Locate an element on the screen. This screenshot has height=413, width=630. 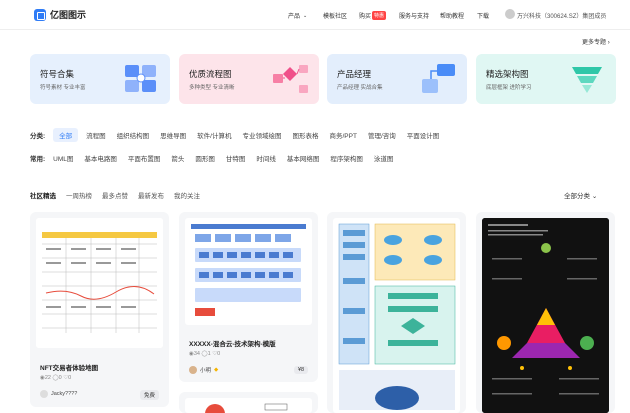
card-title: 产品经理 is located at coordinates (354, 74).